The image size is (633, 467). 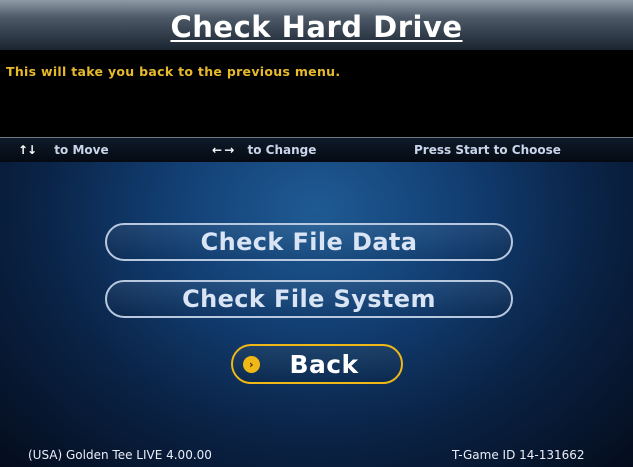 I want to click on start-help-label: Press Start to Choose, so click(x=487, y=150).